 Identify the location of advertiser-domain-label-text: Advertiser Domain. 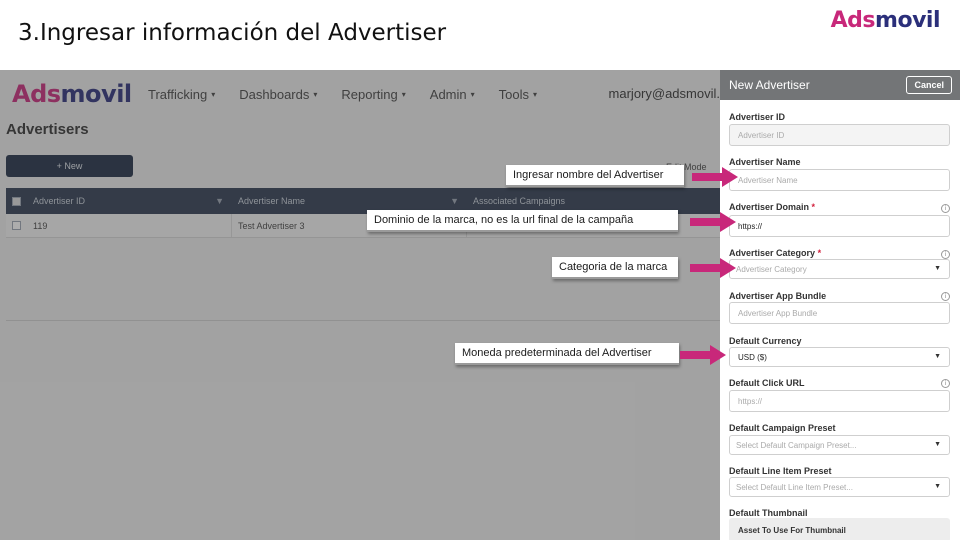
(769, 207).